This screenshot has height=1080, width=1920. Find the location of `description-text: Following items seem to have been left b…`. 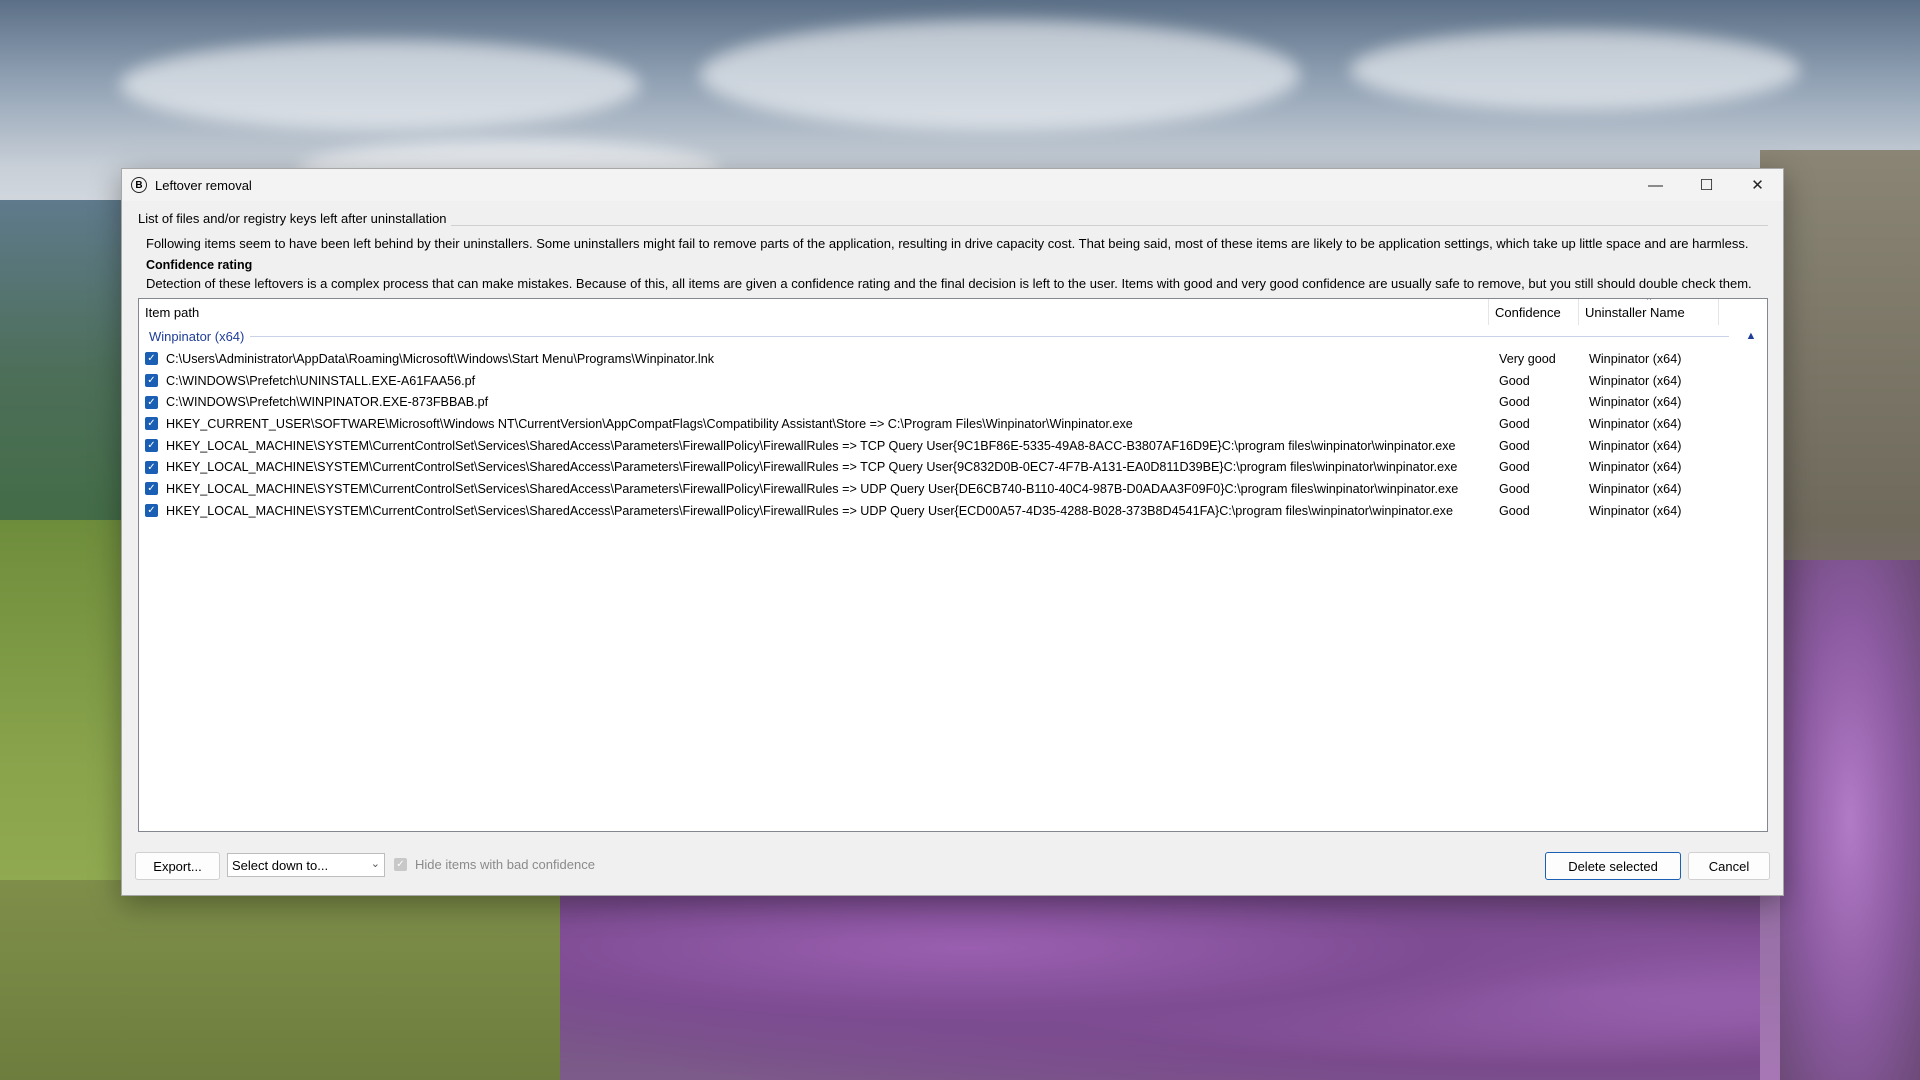

description-text: Following items seem to have been left b… is located at coordinates (947, 243).